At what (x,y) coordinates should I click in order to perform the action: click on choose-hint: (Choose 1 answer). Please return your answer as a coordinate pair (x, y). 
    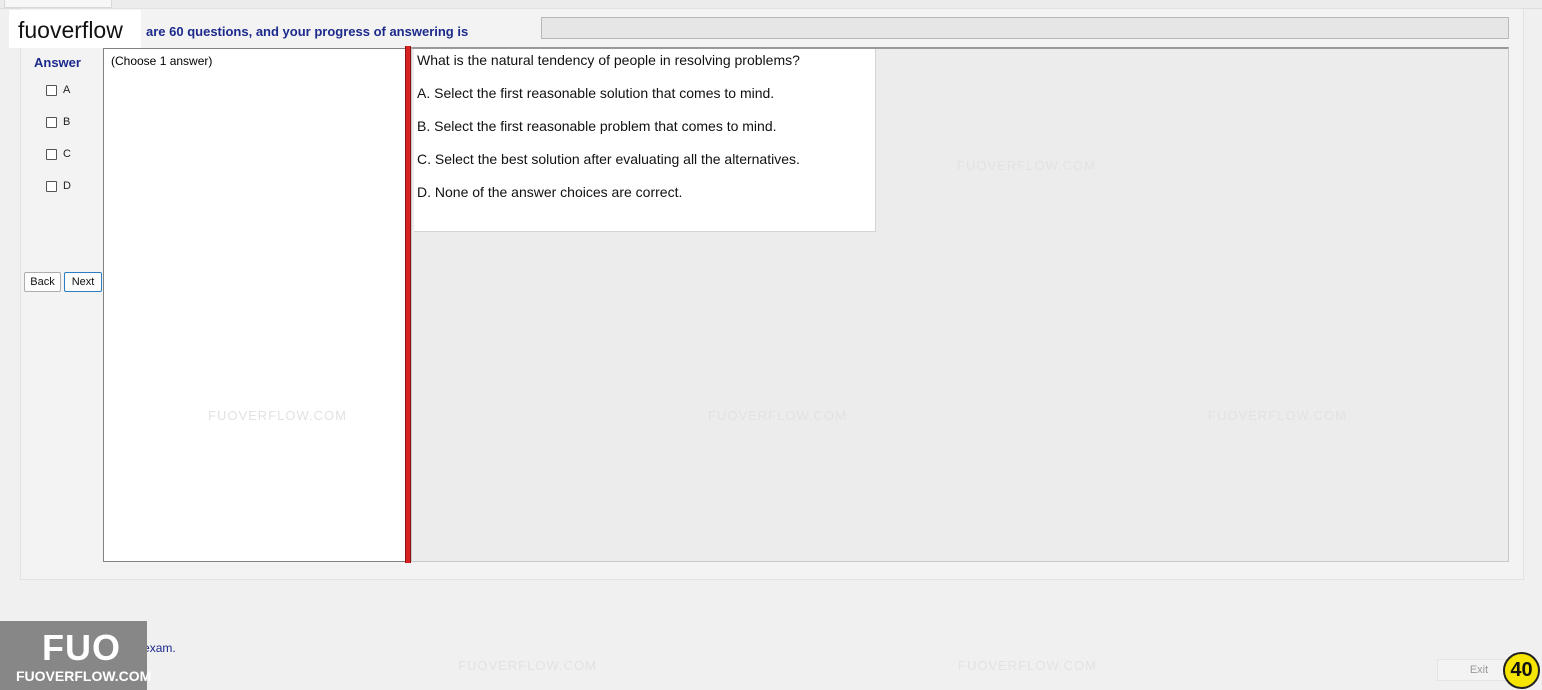
    Looking at the image, I should click on (162, 61).